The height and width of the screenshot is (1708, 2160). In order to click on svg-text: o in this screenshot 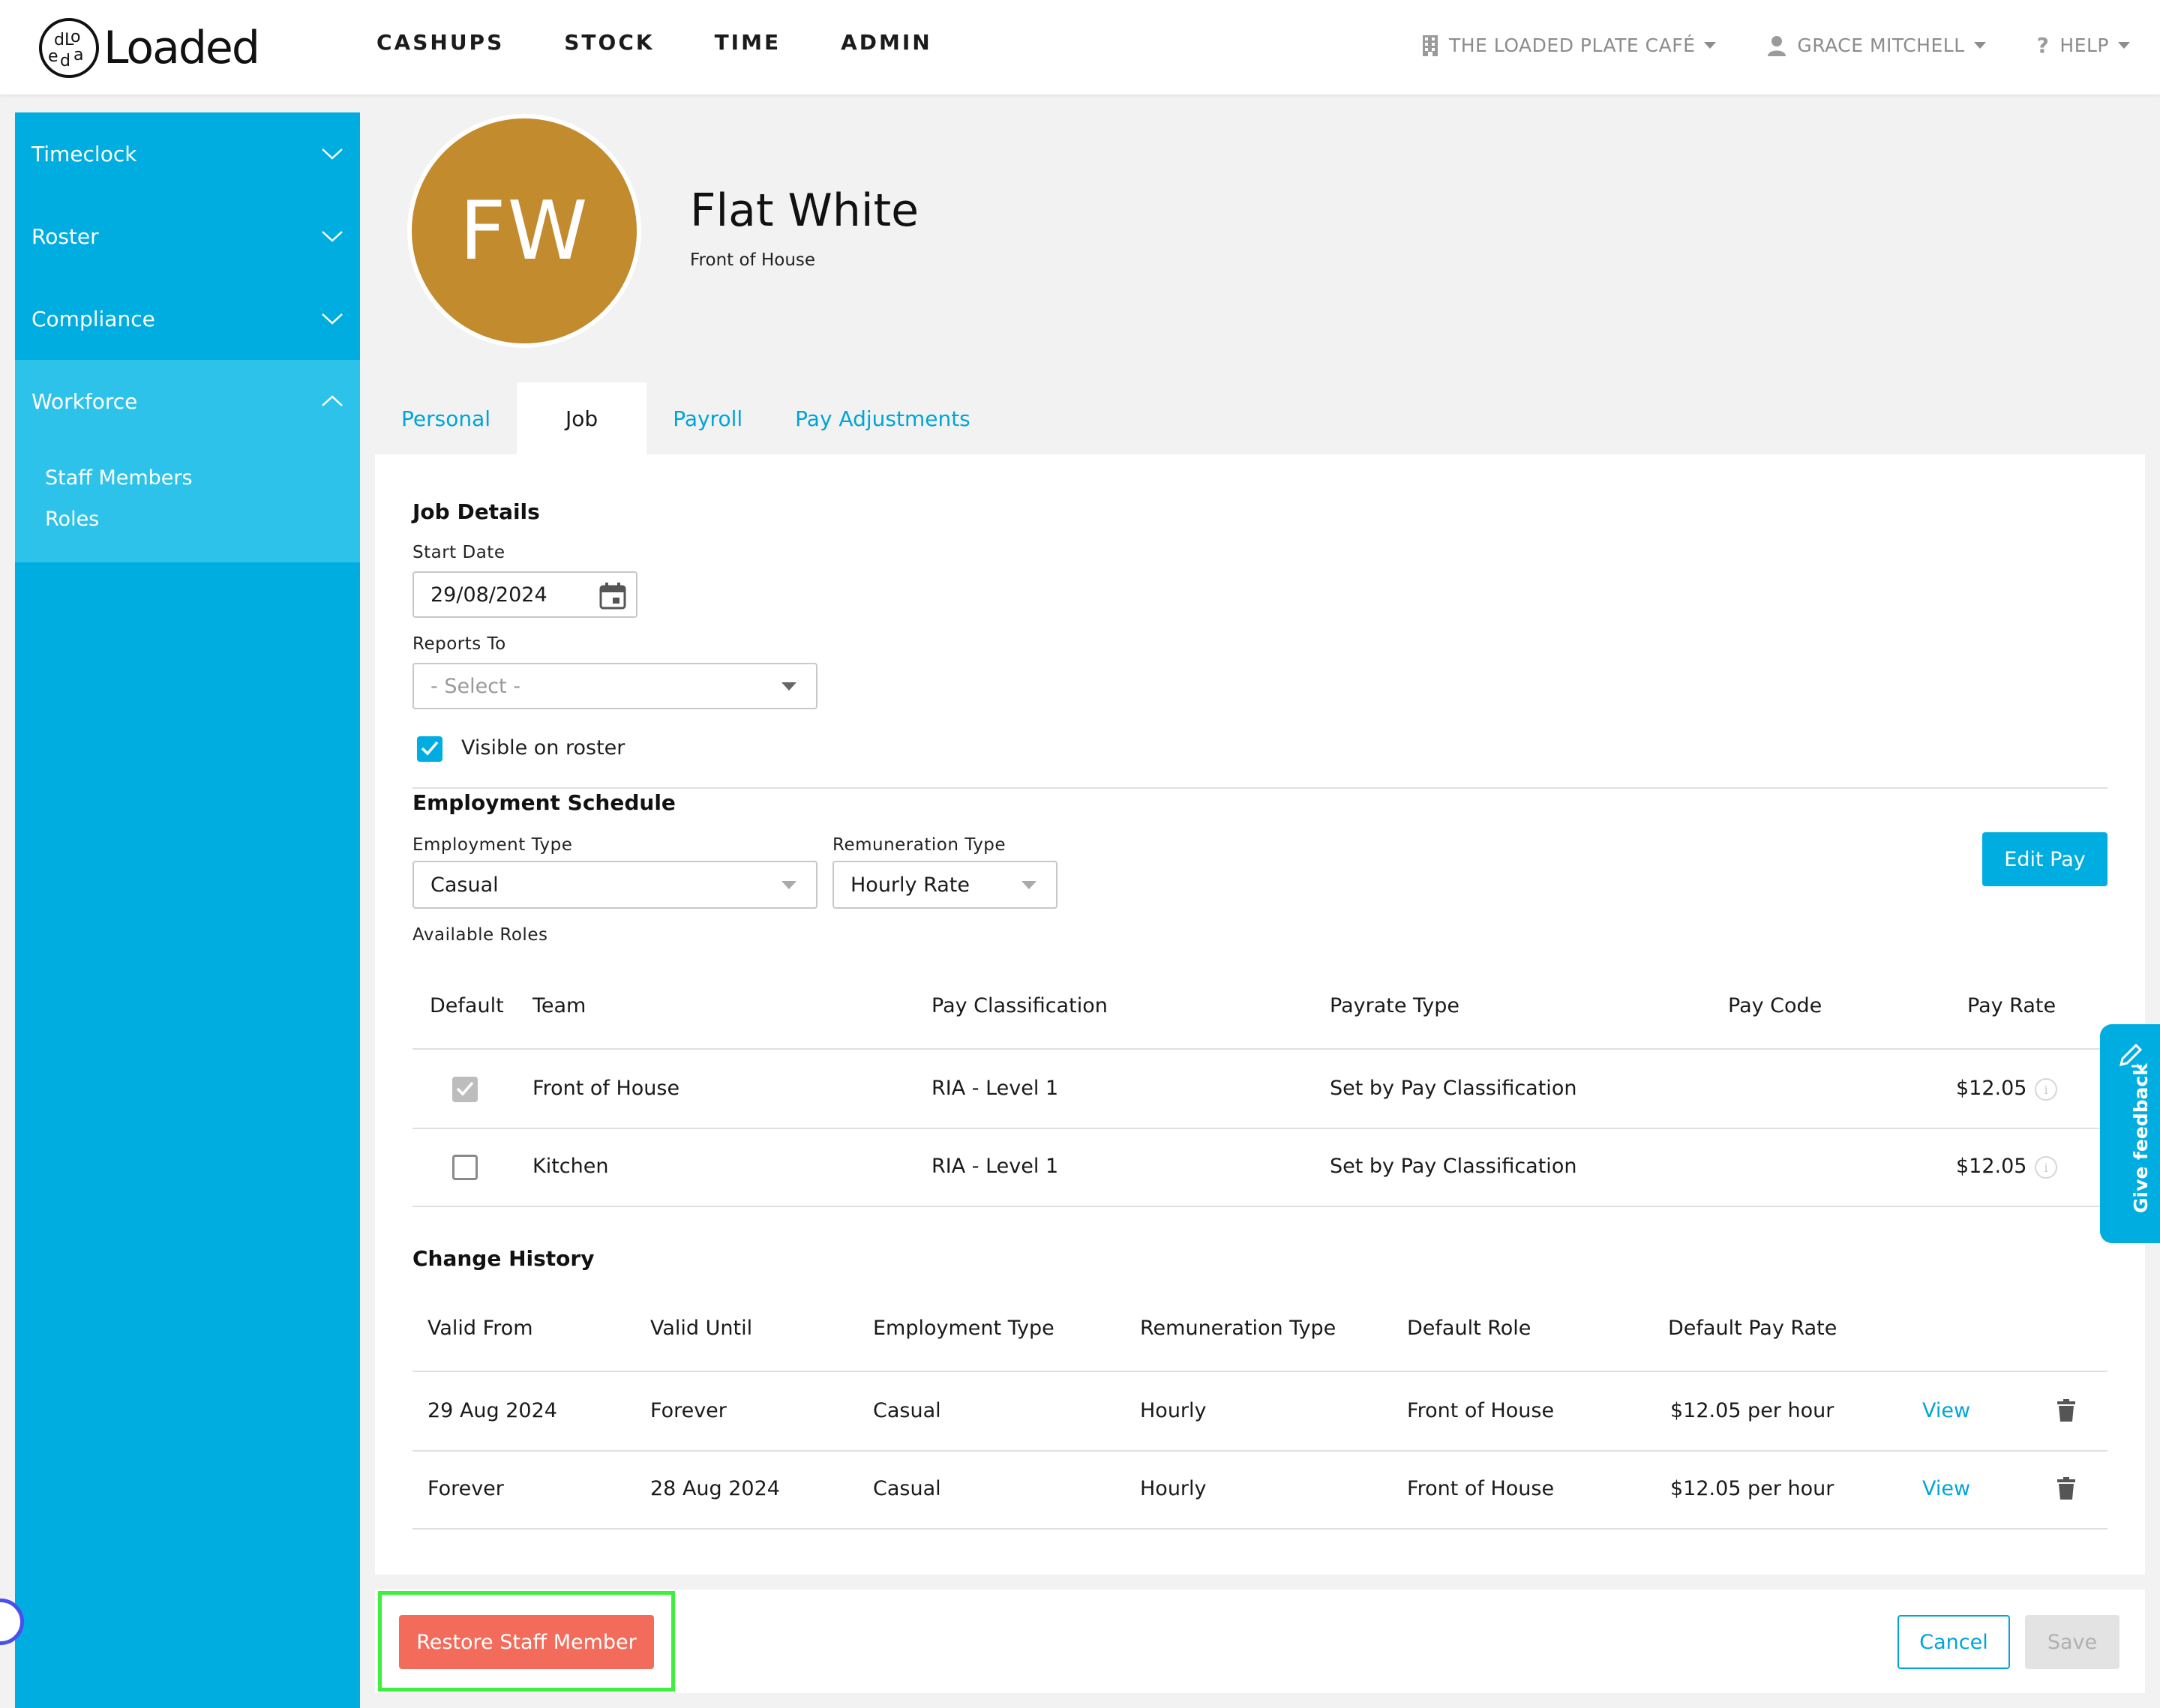, I will do `click(75, 37)`.